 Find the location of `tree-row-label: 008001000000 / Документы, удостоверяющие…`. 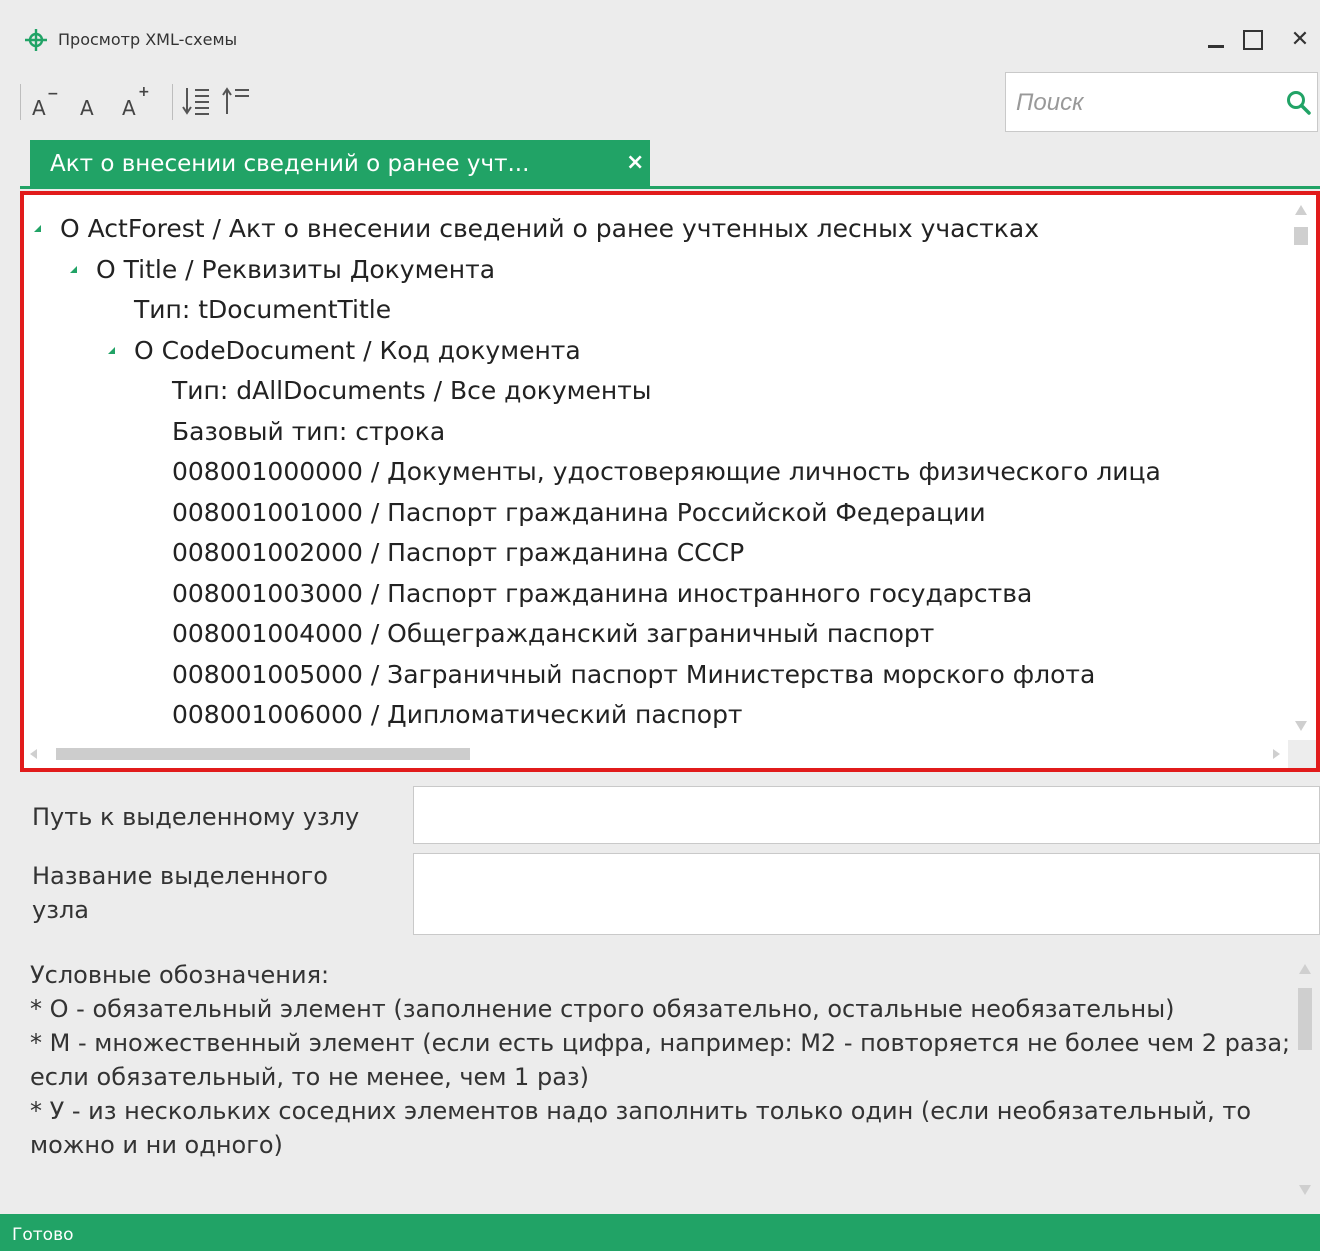

tree-row-label: 008001000000 / Документы, удостоверяющие… is located at coordinates (666, 471).